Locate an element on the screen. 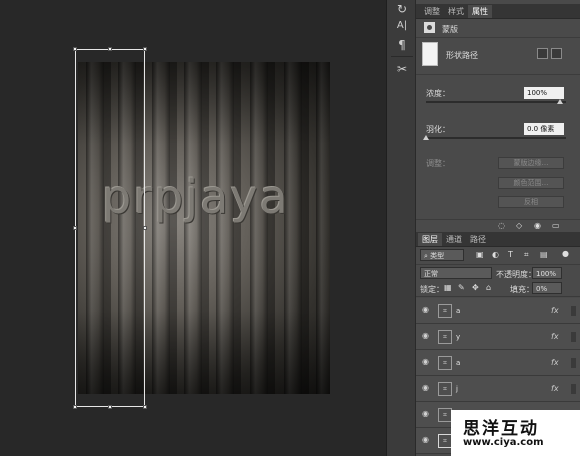 The height and width of the screenshot is (456, 580). properties-header-label: 蒙版 is located at coordinates (450, 29).